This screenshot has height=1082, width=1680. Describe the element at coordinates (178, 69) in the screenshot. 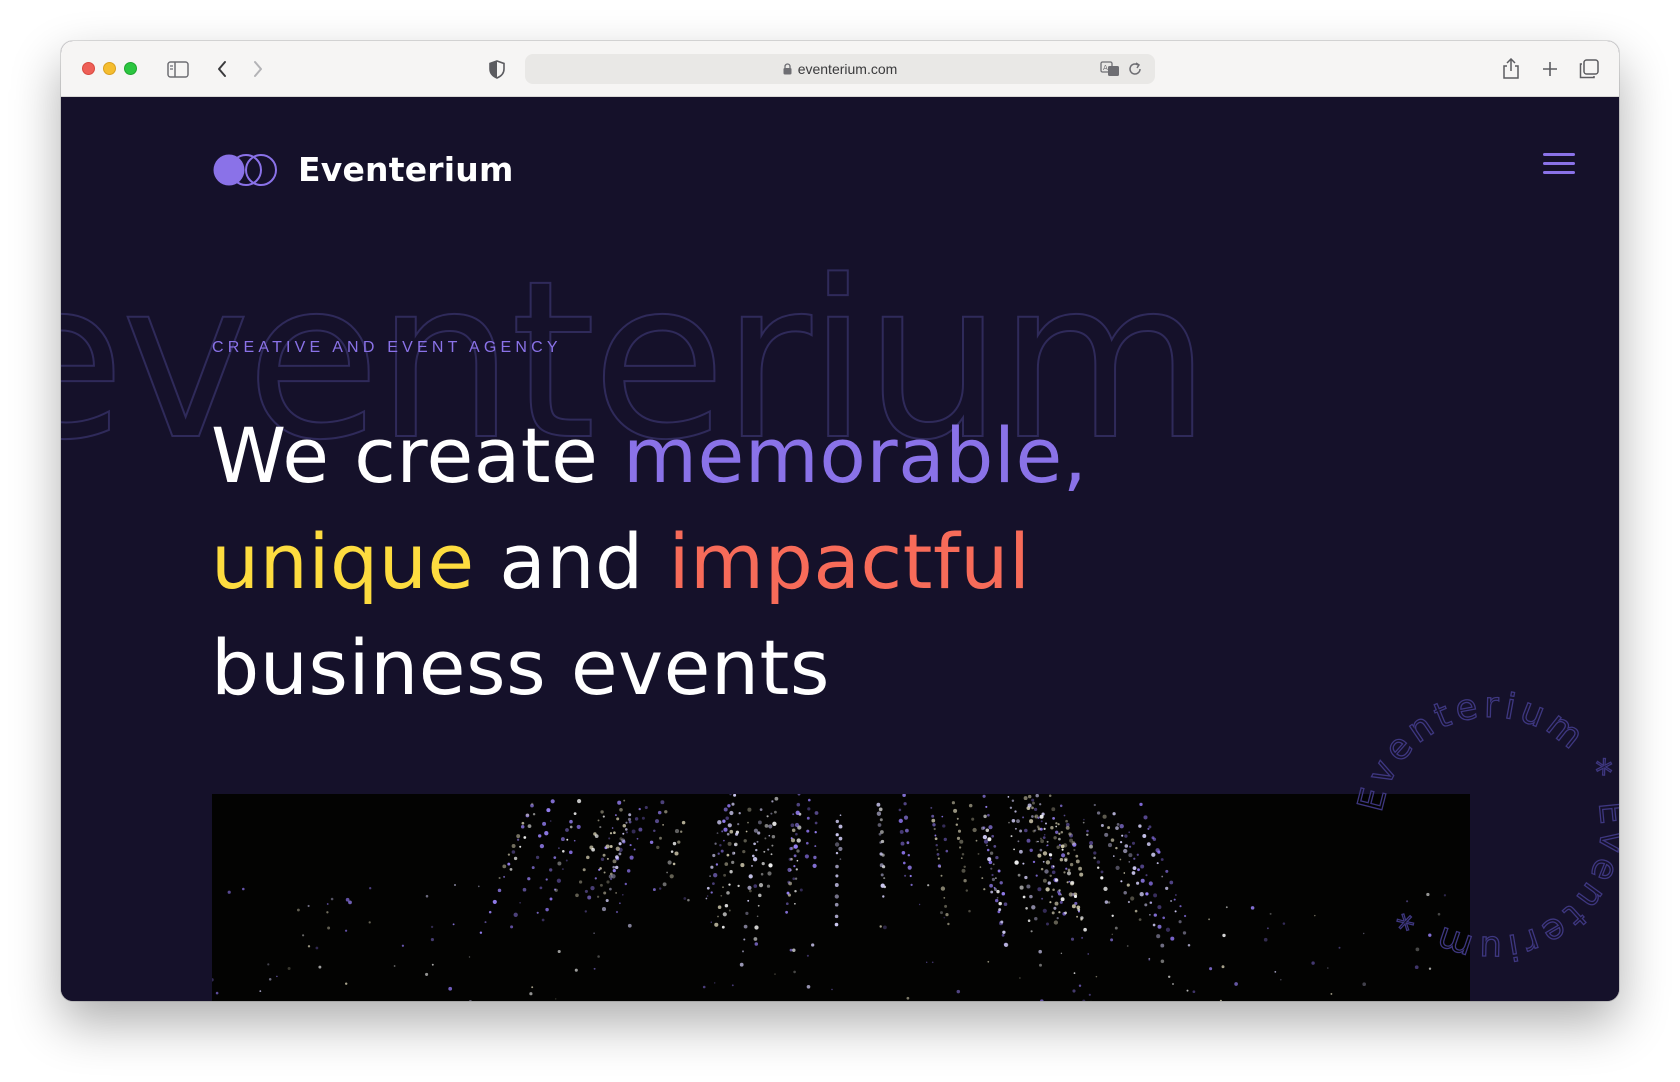

I see `sidebar-icon` at that location.